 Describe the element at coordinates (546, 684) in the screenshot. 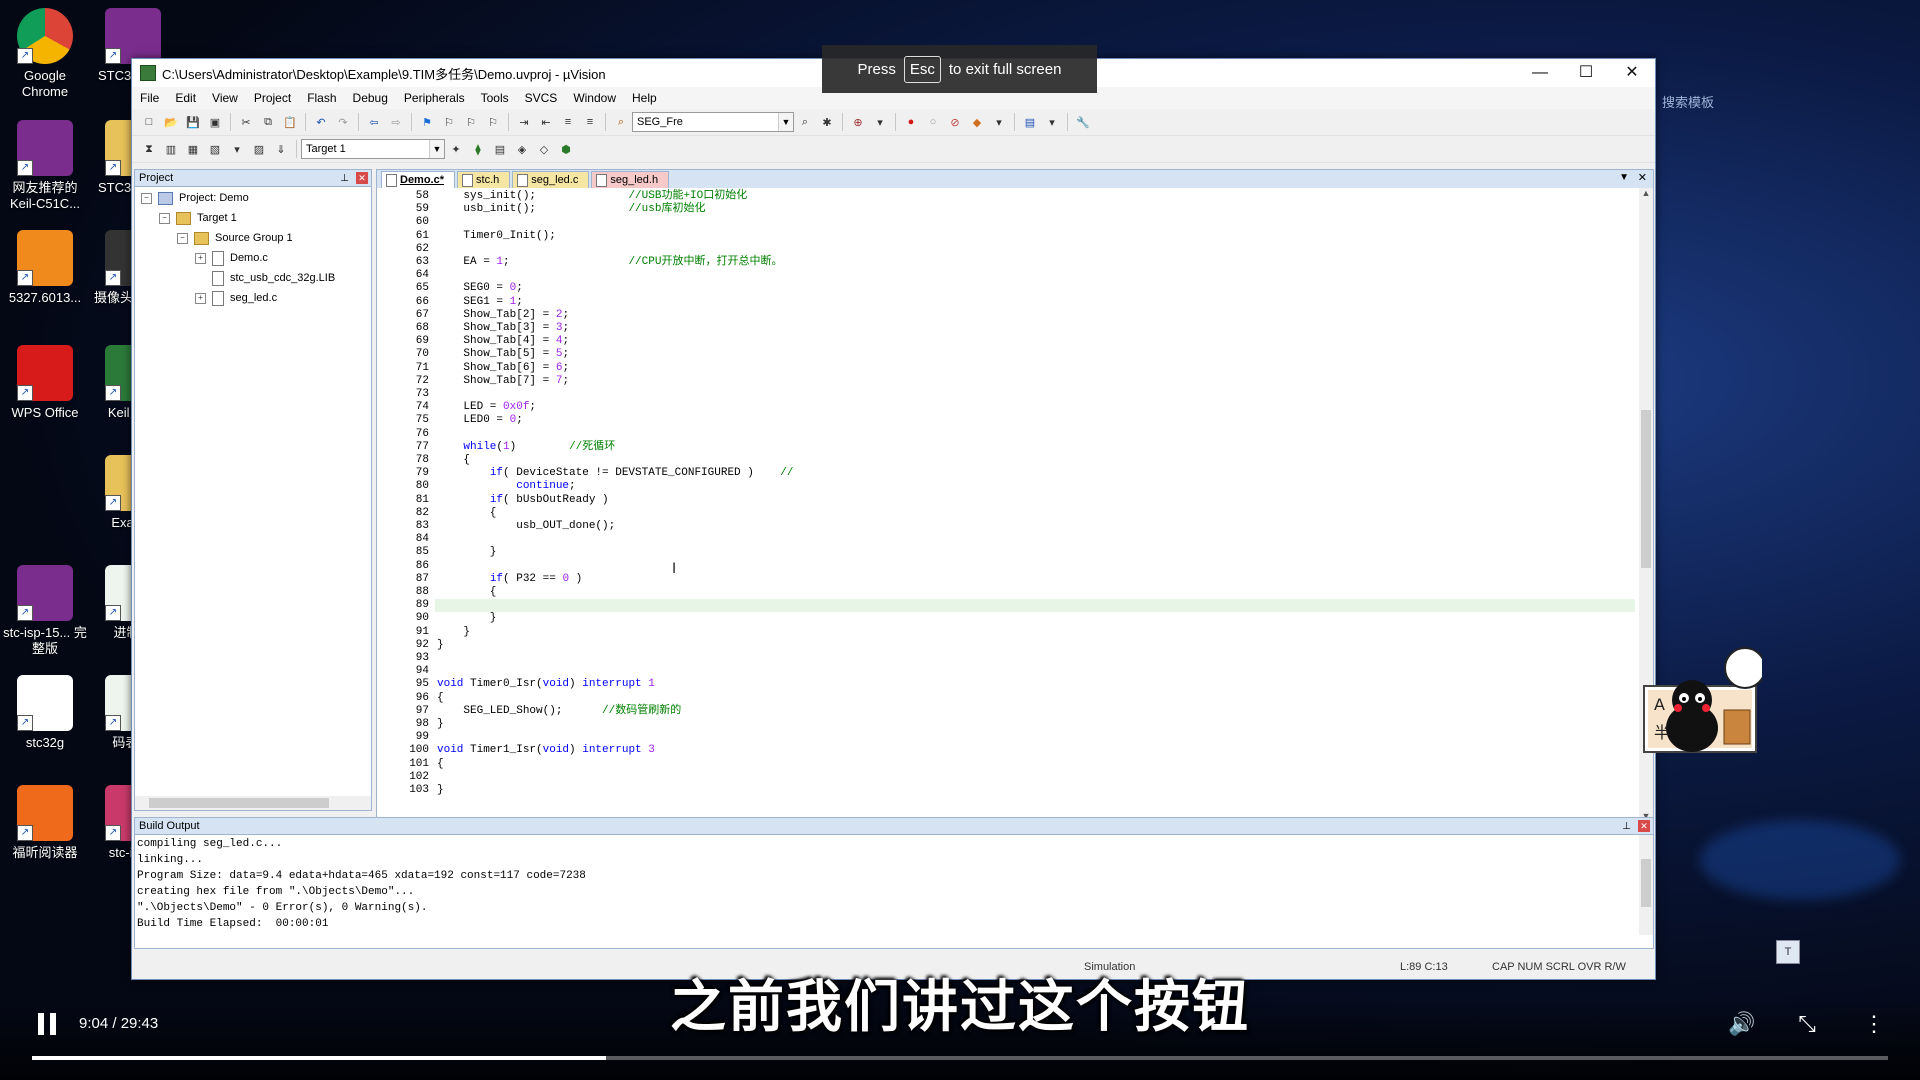

I see `code-line: void Timer0_Isr(void) interrupt 1` at that location.